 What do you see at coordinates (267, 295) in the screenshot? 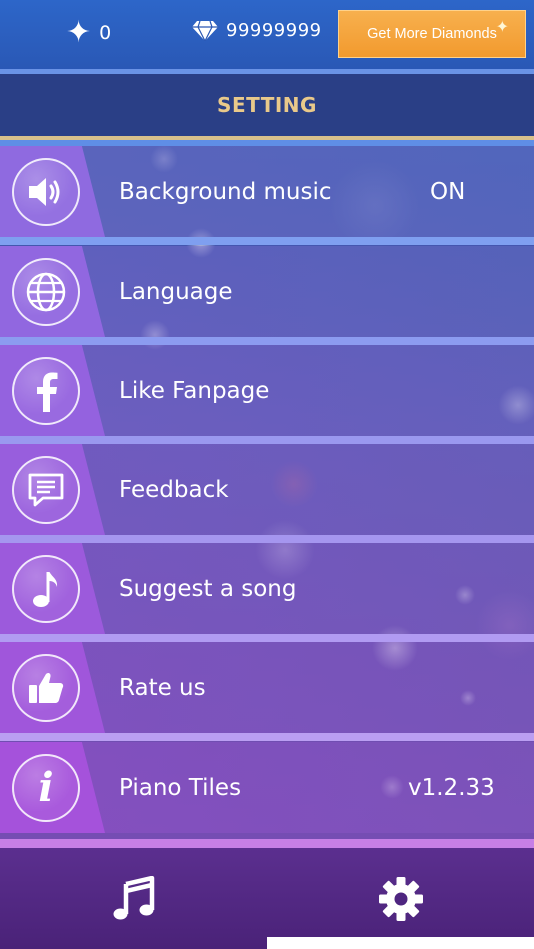
I see `setting-row-language: Language` at bounding box center [267, 295].